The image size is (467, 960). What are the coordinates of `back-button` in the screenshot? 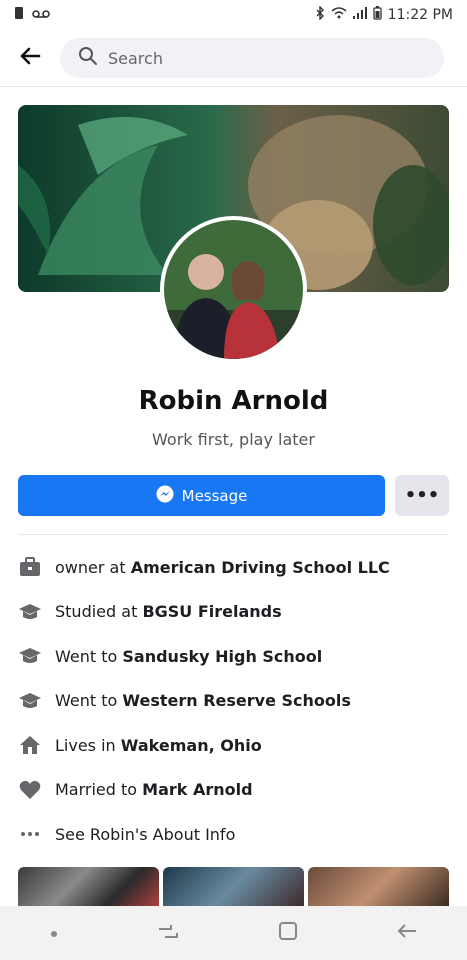 It's located at (30, 58).